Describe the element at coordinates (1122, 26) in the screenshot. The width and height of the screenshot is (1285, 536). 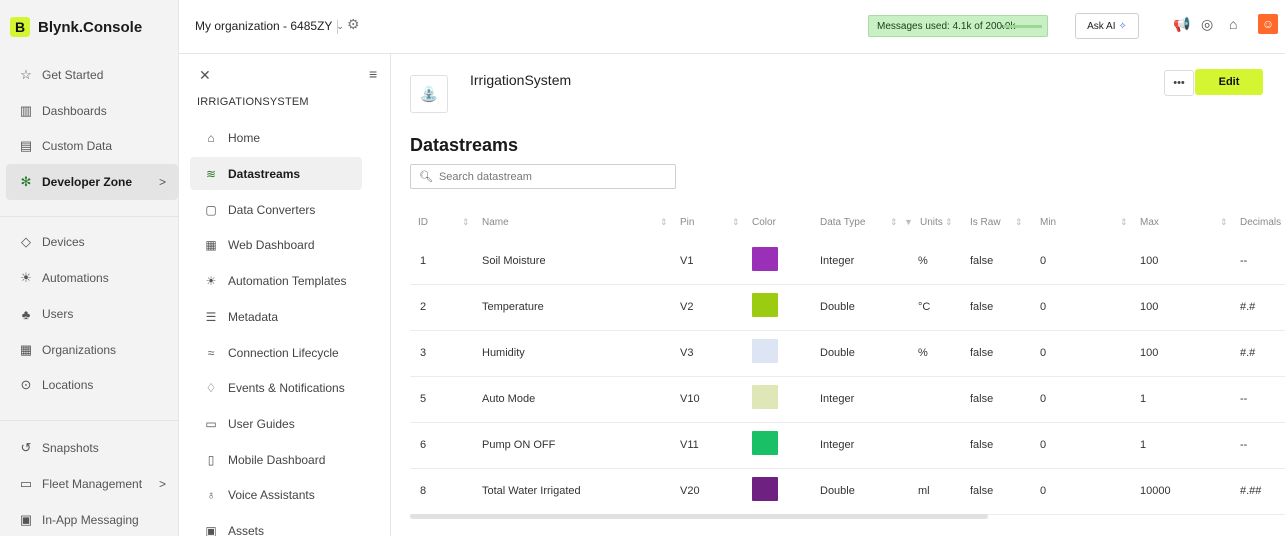
I see `sparkle-icon: ✧` at that location.